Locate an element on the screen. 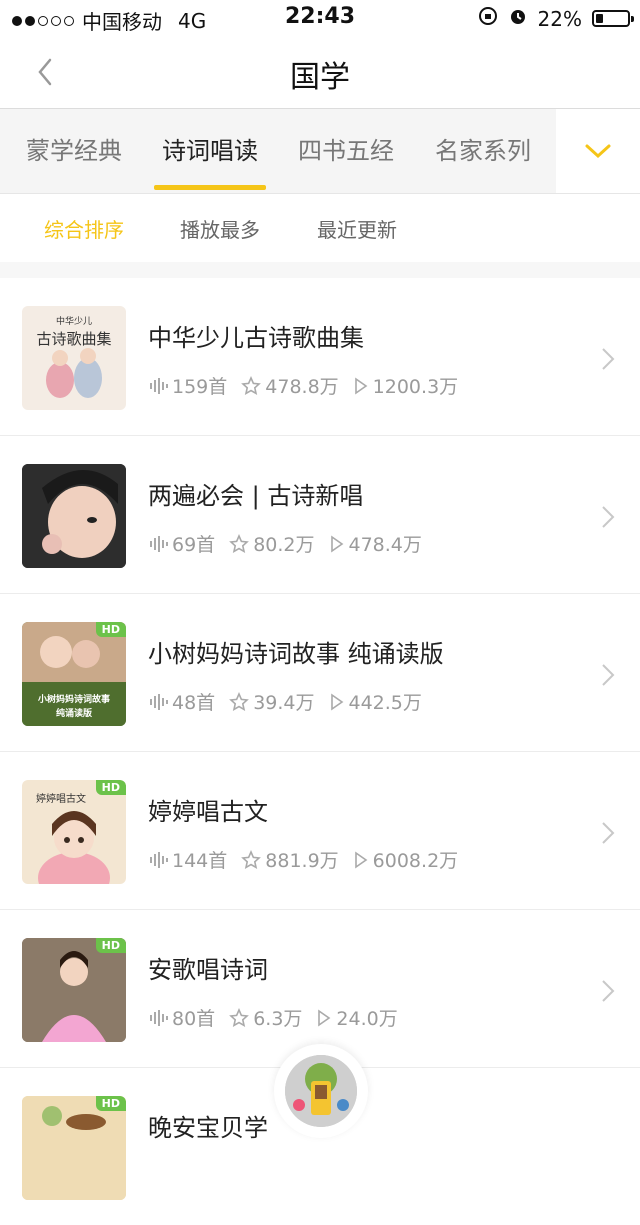  nav-bar: 国学 is located at coordinates (320, 72).